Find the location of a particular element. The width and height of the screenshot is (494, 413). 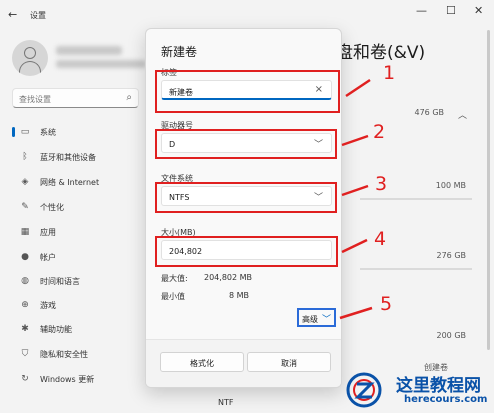

watermark-title: 这里教程网 is located at coordinates (438, 386).